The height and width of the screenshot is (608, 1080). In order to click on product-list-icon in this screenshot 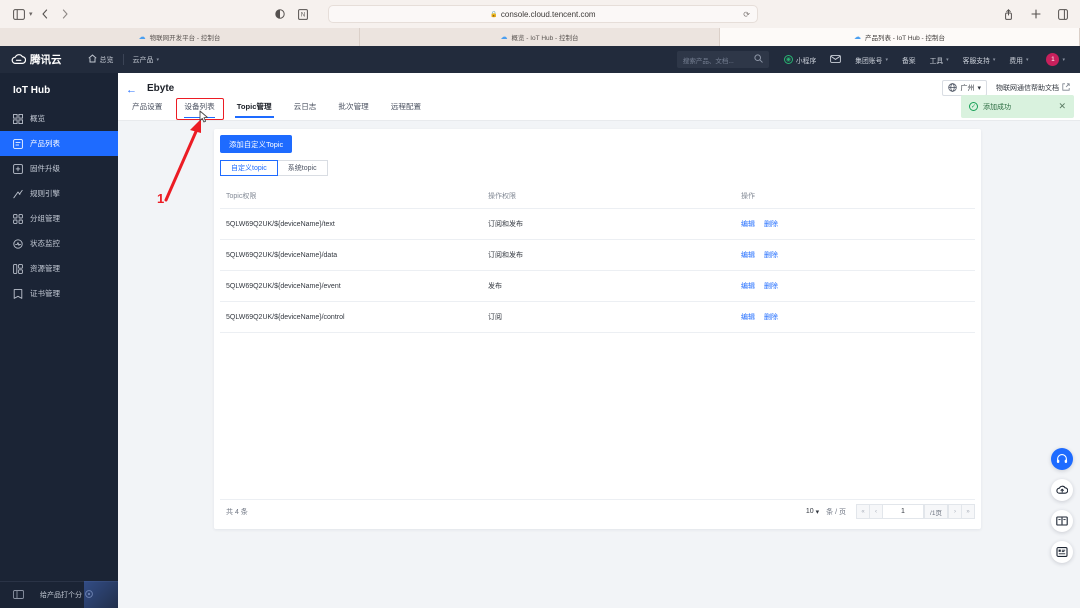, I will do `click(18, 143)`.